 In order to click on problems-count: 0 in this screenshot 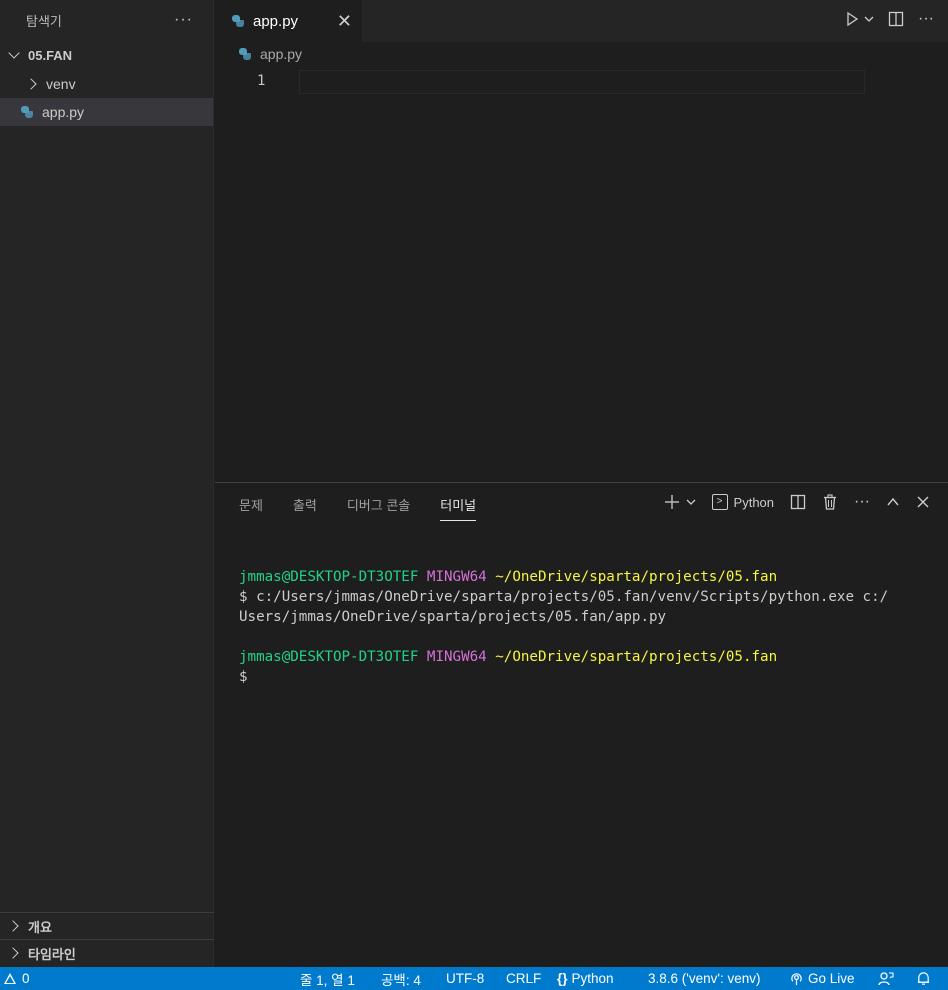, I will do `click(26, 978)`.